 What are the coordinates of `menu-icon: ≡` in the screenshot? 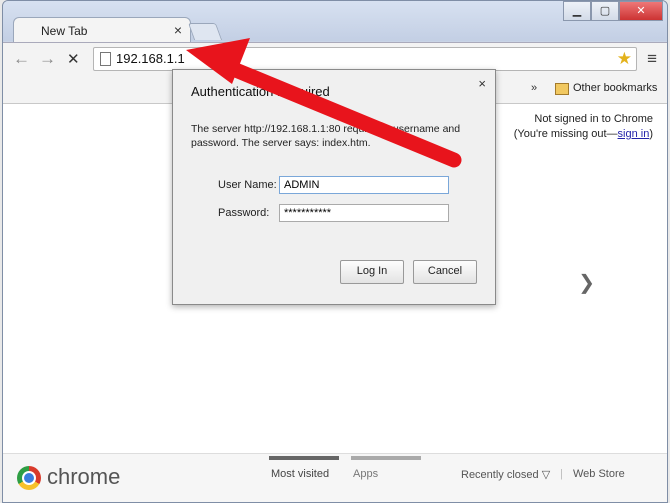 It's located at (652, 59).